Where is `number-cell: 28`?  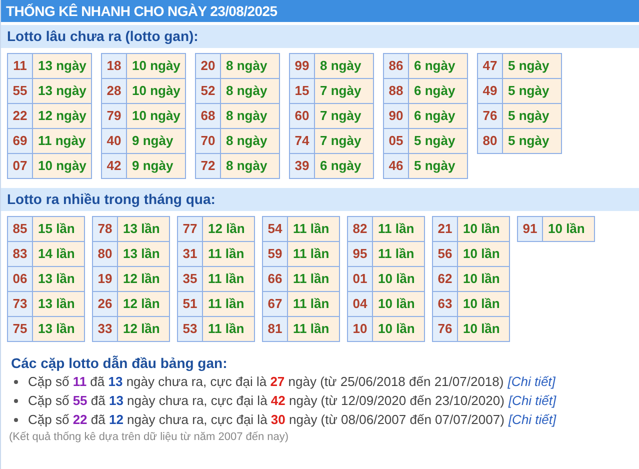
number-cell: 28 is located at coordinates (114, 91).